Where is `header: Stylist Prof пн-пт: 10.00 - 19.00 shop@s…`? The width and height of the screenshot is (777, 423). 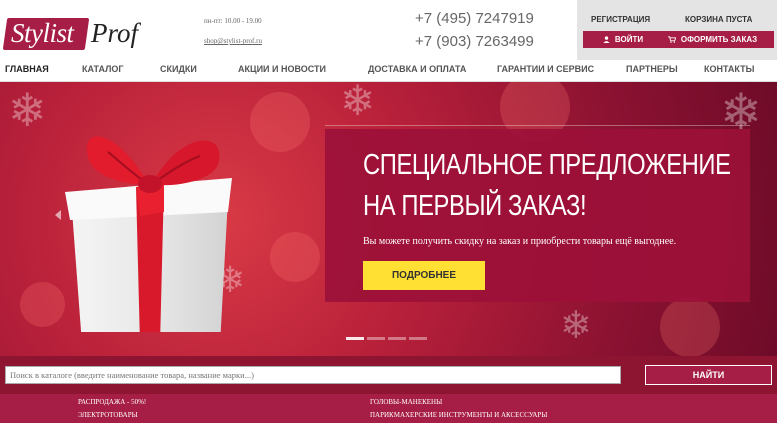
header: Stylist Prof пн-пт: 10.00 - 19.00 shop@s… is located at coordinates (388, 30).